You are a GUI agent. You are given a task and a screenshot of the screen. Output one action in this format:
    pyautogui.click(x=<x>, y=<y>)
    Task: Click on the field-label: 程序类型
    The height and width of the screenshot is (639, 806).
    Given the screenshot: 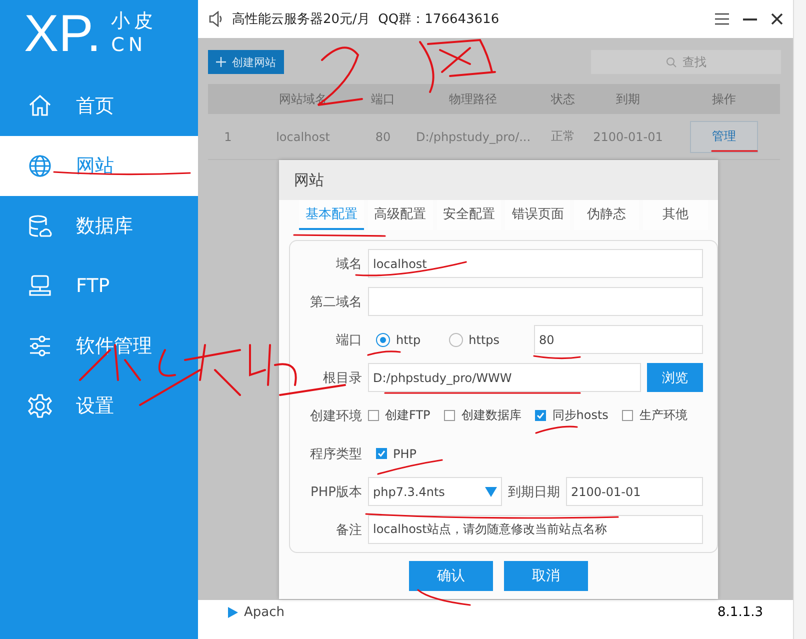 What is the action you would take?
    pyautogui.click(x=335, y=454)
    